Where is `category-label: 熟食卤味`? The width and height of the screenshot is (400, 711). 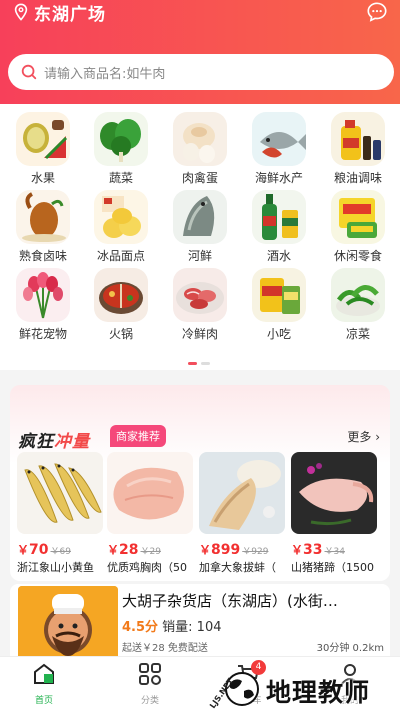 category-label: 熟食卤味 is located at coordinates (42, 256).